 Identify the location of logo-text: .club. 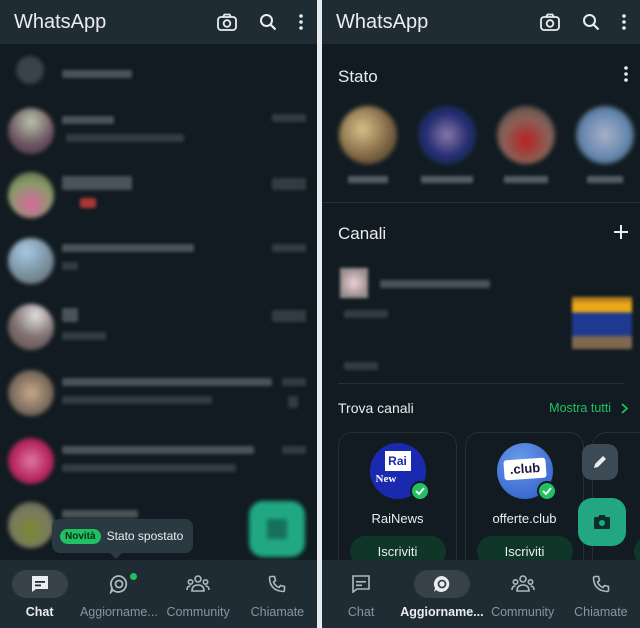
(524, 469).